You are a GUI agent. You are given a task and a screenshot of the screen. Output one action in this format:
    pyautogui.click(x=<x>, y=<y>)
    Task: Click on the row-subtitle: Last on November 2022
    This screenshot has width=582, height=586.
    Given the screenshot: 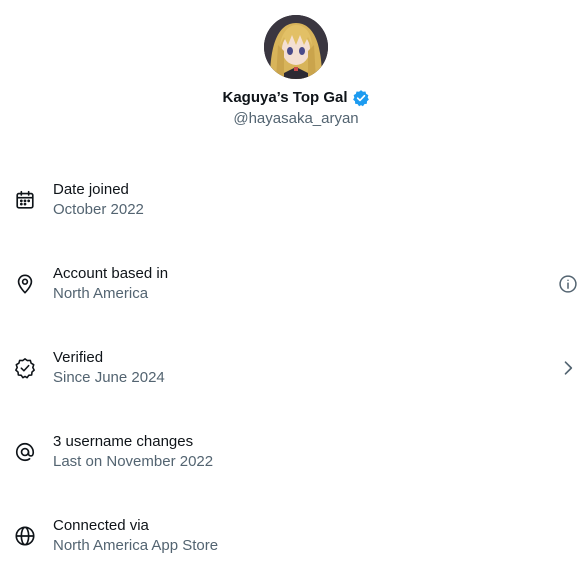 What is the action you would take?
    pyautogui.click(x=133, y=461)
    